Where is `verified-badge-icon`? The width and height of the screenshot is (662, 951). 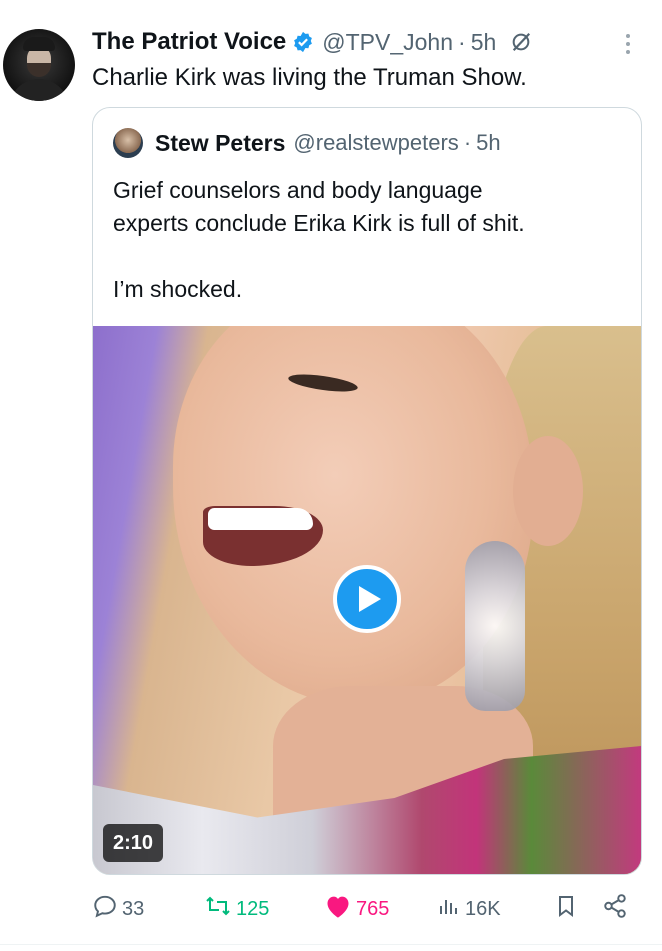
verified-badge-icon is located at coordinates (303, 42).